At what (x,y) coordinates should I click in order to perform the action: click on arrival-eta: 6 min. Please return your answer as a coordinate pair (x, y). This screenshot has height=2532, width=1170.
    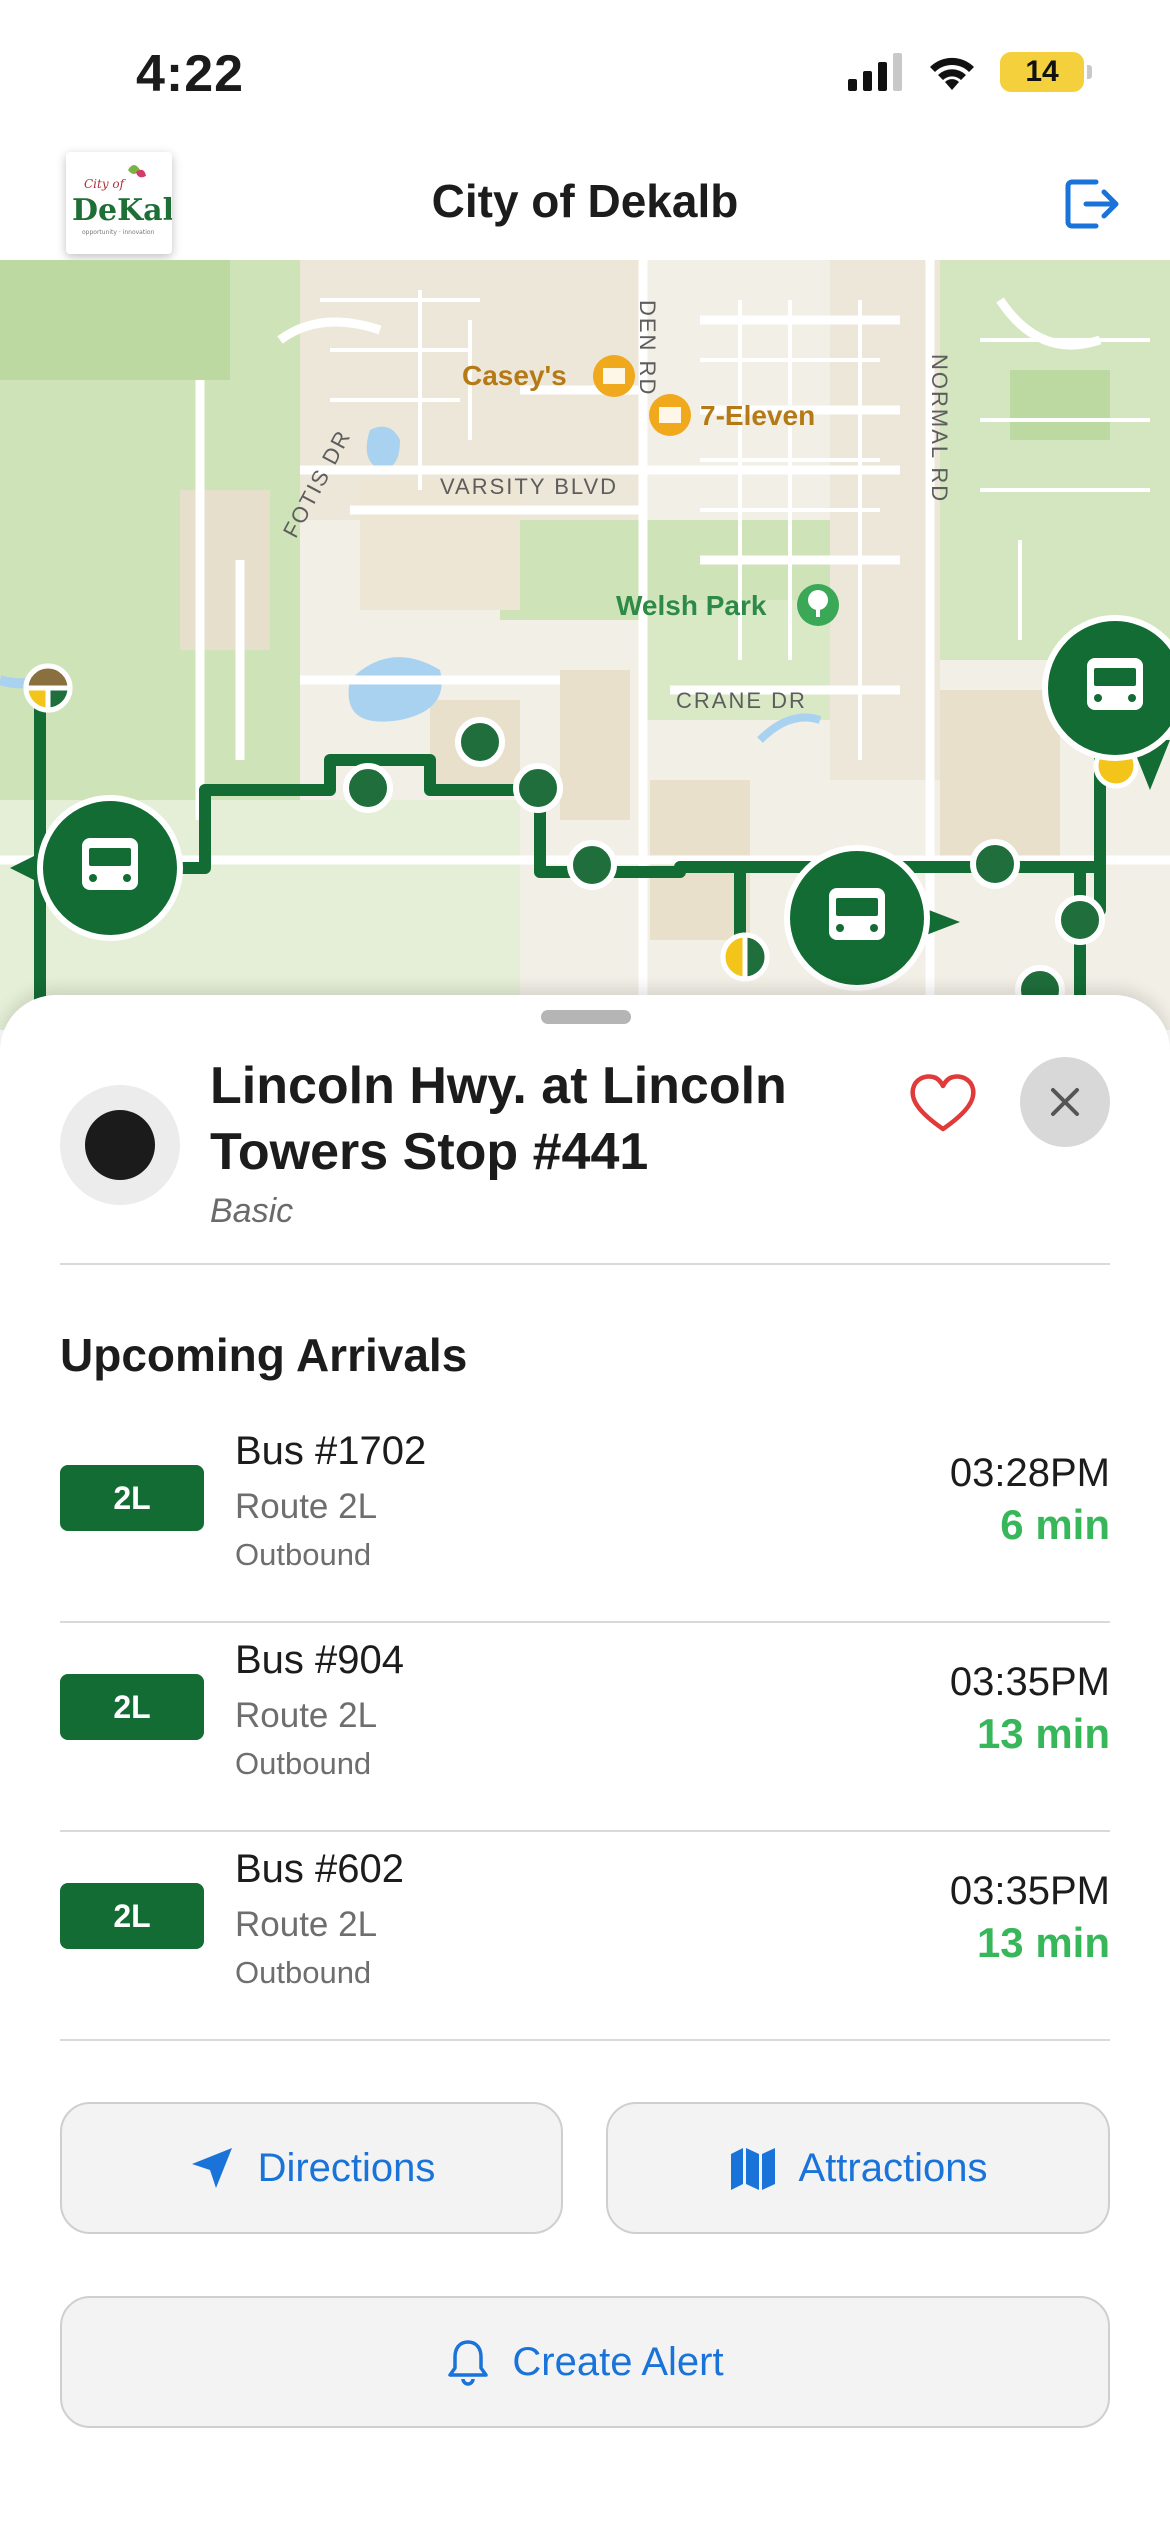
    Looking at the image, I should click on (1055, 1524).